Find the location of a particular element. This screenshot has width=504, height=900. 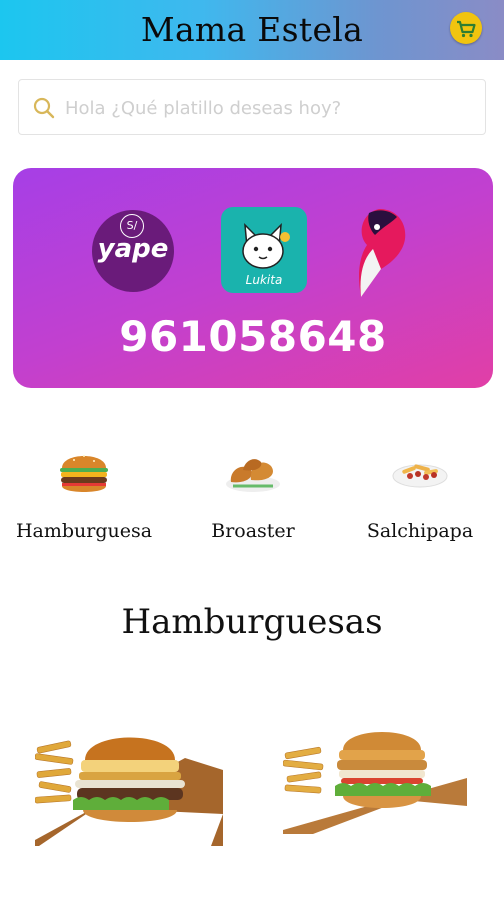

category-hamburguesa: Hamburguesa is located at coordinates (84, 495).